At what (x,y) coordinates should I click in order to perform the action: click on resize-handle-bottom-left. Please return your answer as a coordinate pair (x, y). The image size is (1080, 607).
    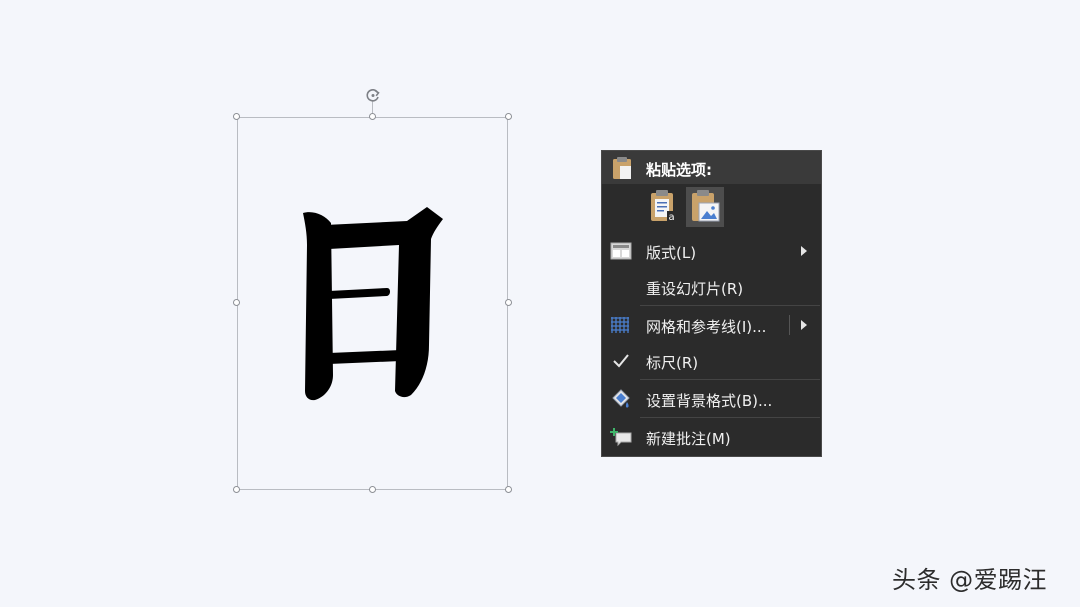
    Looking at the image, I should click on (236, 489).